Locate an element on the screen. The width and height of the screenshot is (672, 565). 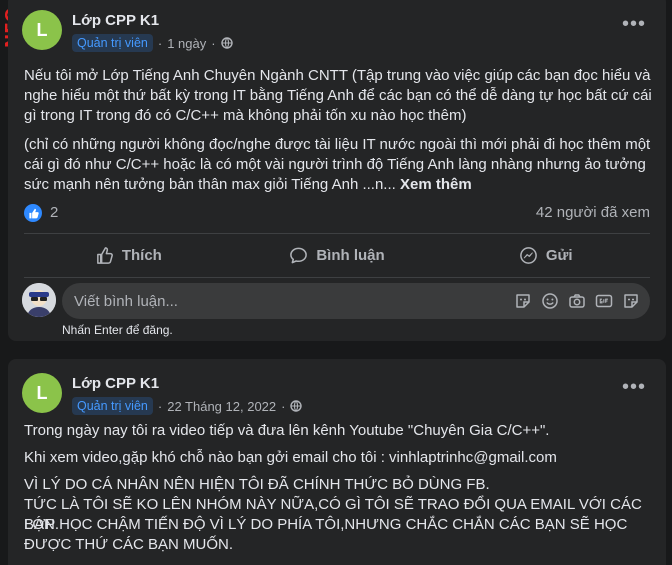
enter-hint: Nhấn Enter để đăng. is located at coordinates (117, 330).